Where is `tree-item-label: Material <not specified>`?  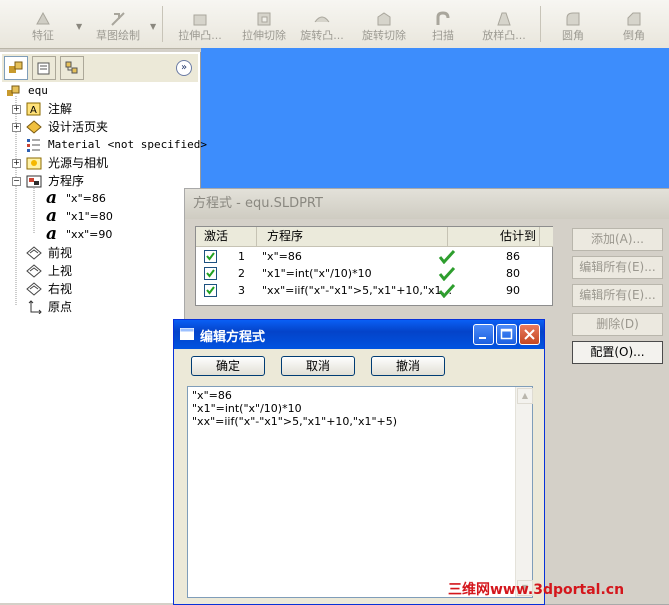 tree-item-label: Material <not specified> is located at coordinates (127, 144).